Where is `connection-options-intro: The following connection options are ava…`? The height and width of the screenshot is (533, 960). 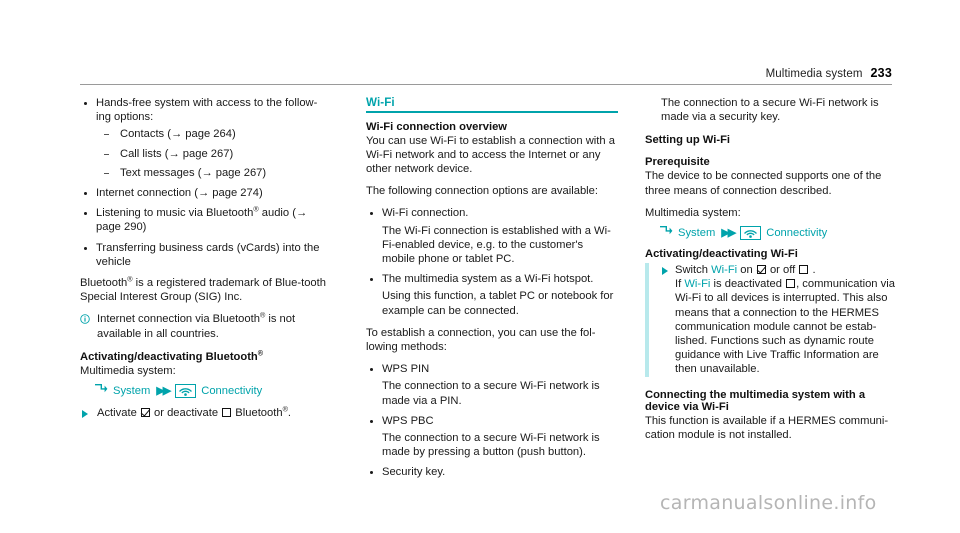
connection-options-intro: The following connection options are ava… is located at coordinates (482, 191).